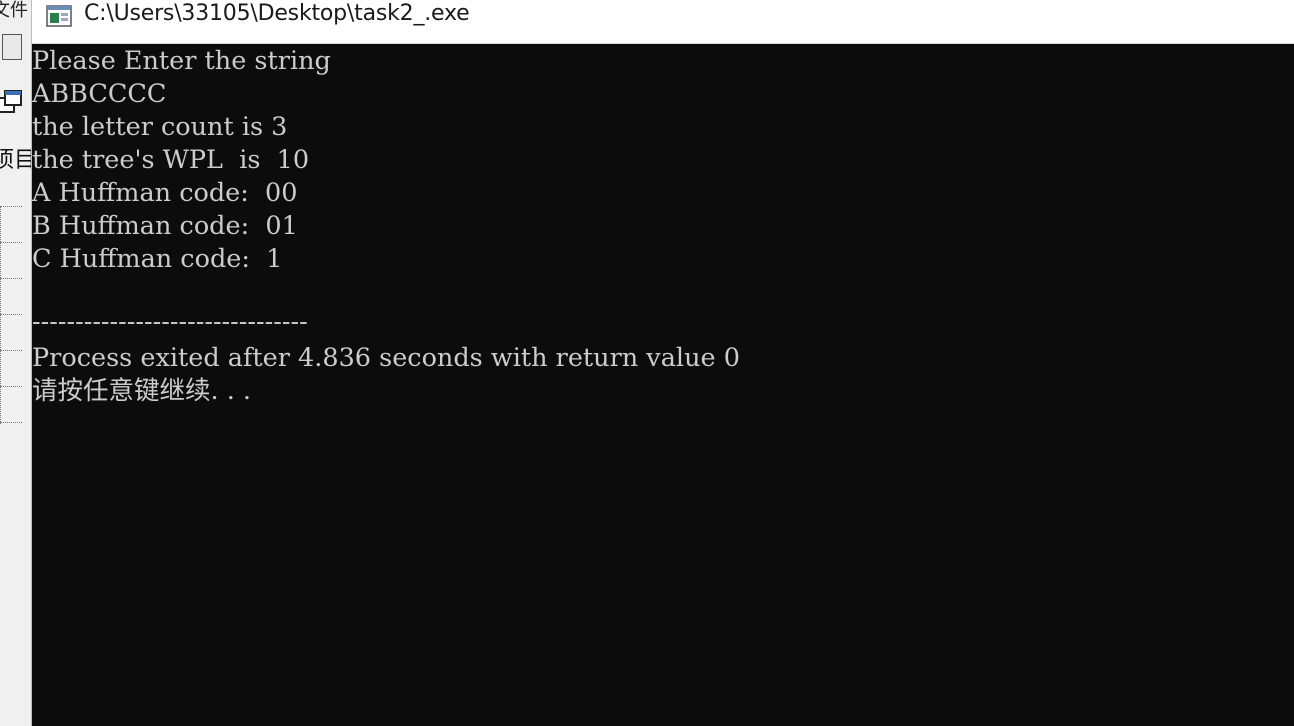 The width and height of the screenshot is (1294, 726). What do you see at coordinates (59, 16) in the screenshot?
I see `console-app-icon` at bounding box center [59, 16].